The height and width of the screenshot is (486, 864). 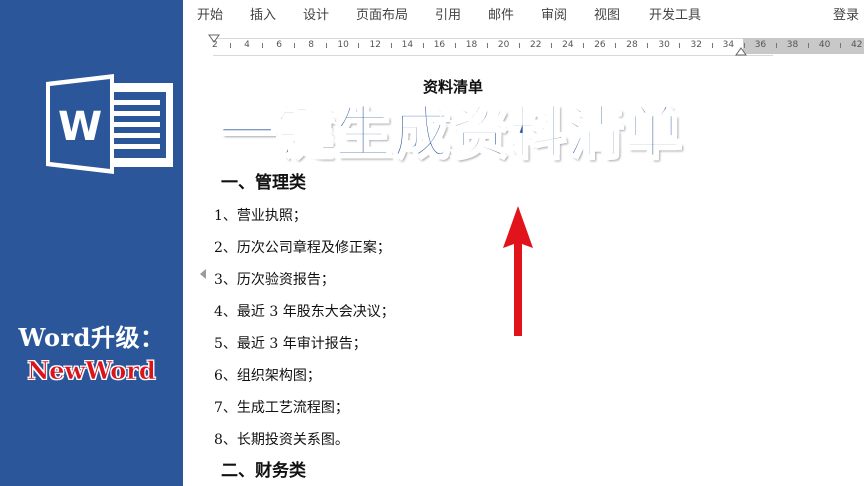 What do you see at coordinates (607, 13) in the screenshot?
I see `tab-view: 视图` at bounding box center [607, 13].